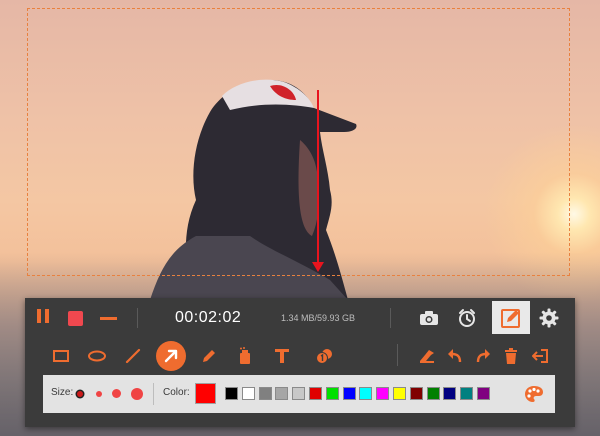 The height and width of the screenshot is (436, 600). I want to click on settings-button, so click(549, 318).